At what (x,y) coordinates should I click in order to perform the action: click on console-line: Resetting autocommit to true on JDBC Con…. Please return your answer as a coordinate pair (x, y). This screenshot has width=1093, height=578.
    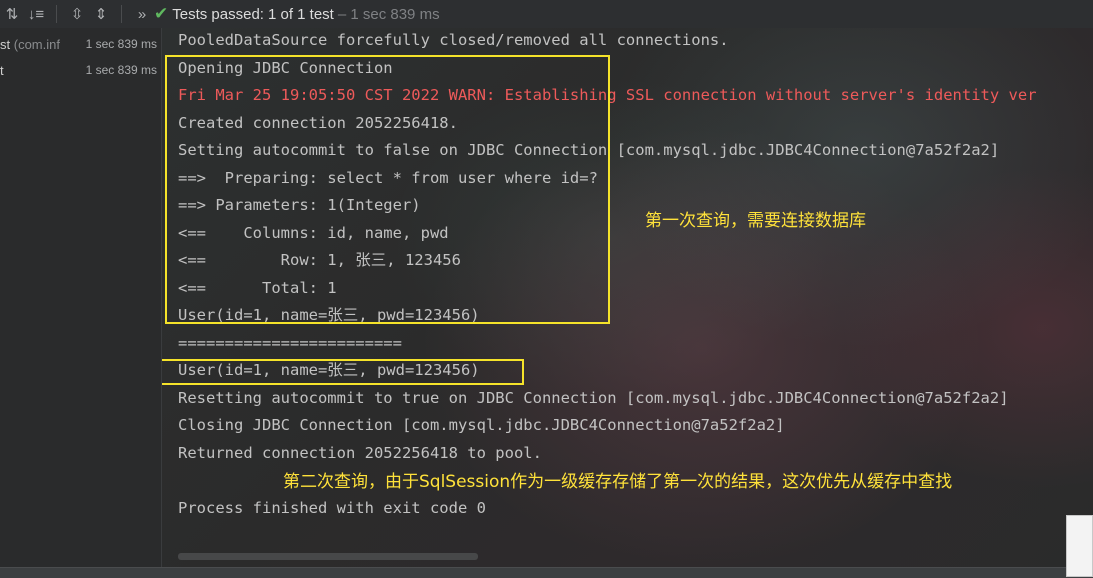
    Looking at the image, I should click on (593, 398).